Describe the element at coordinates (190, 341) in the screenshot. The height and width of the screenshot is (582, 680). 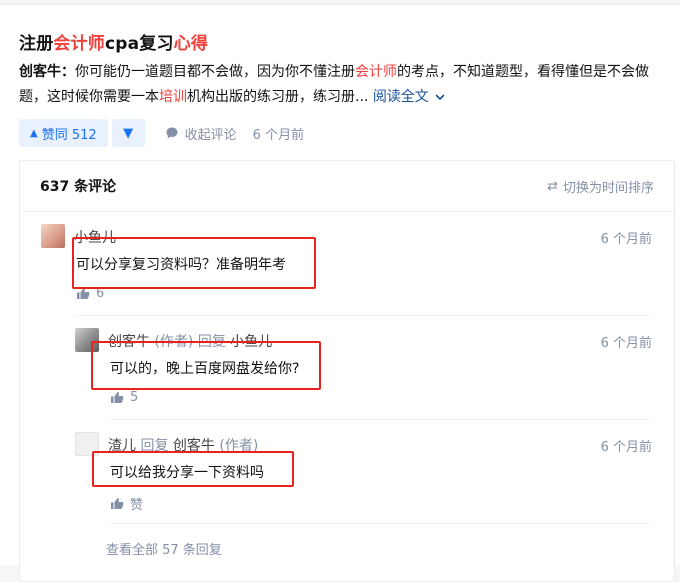
I see `comment-author: 创客牛 (作者) 回复 小鱼儿` at that location.